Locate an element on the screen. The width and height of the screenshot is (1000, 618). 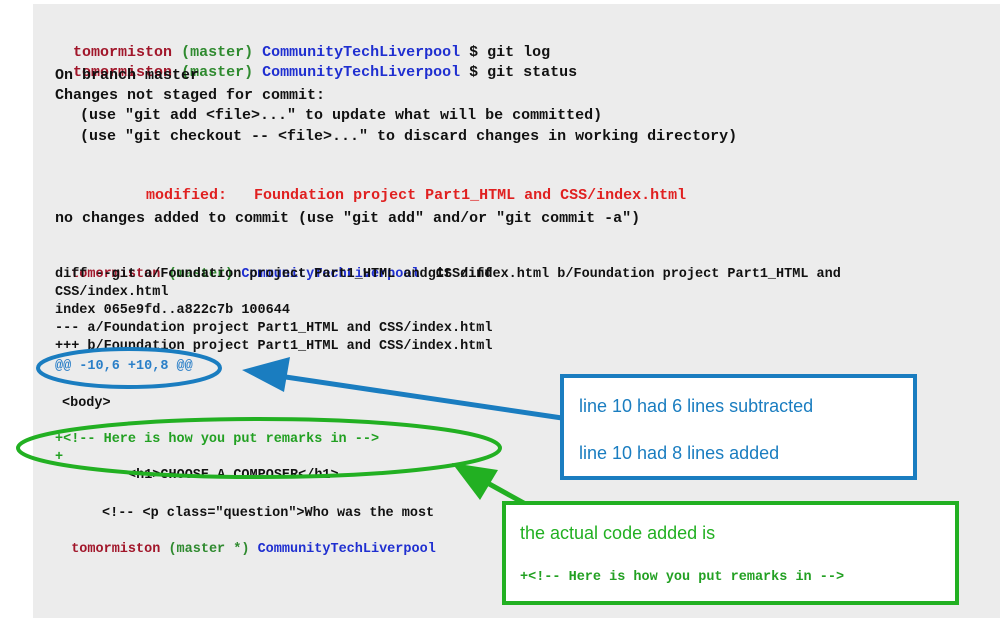
green-arrow-head is located at coordinates (475, 481).